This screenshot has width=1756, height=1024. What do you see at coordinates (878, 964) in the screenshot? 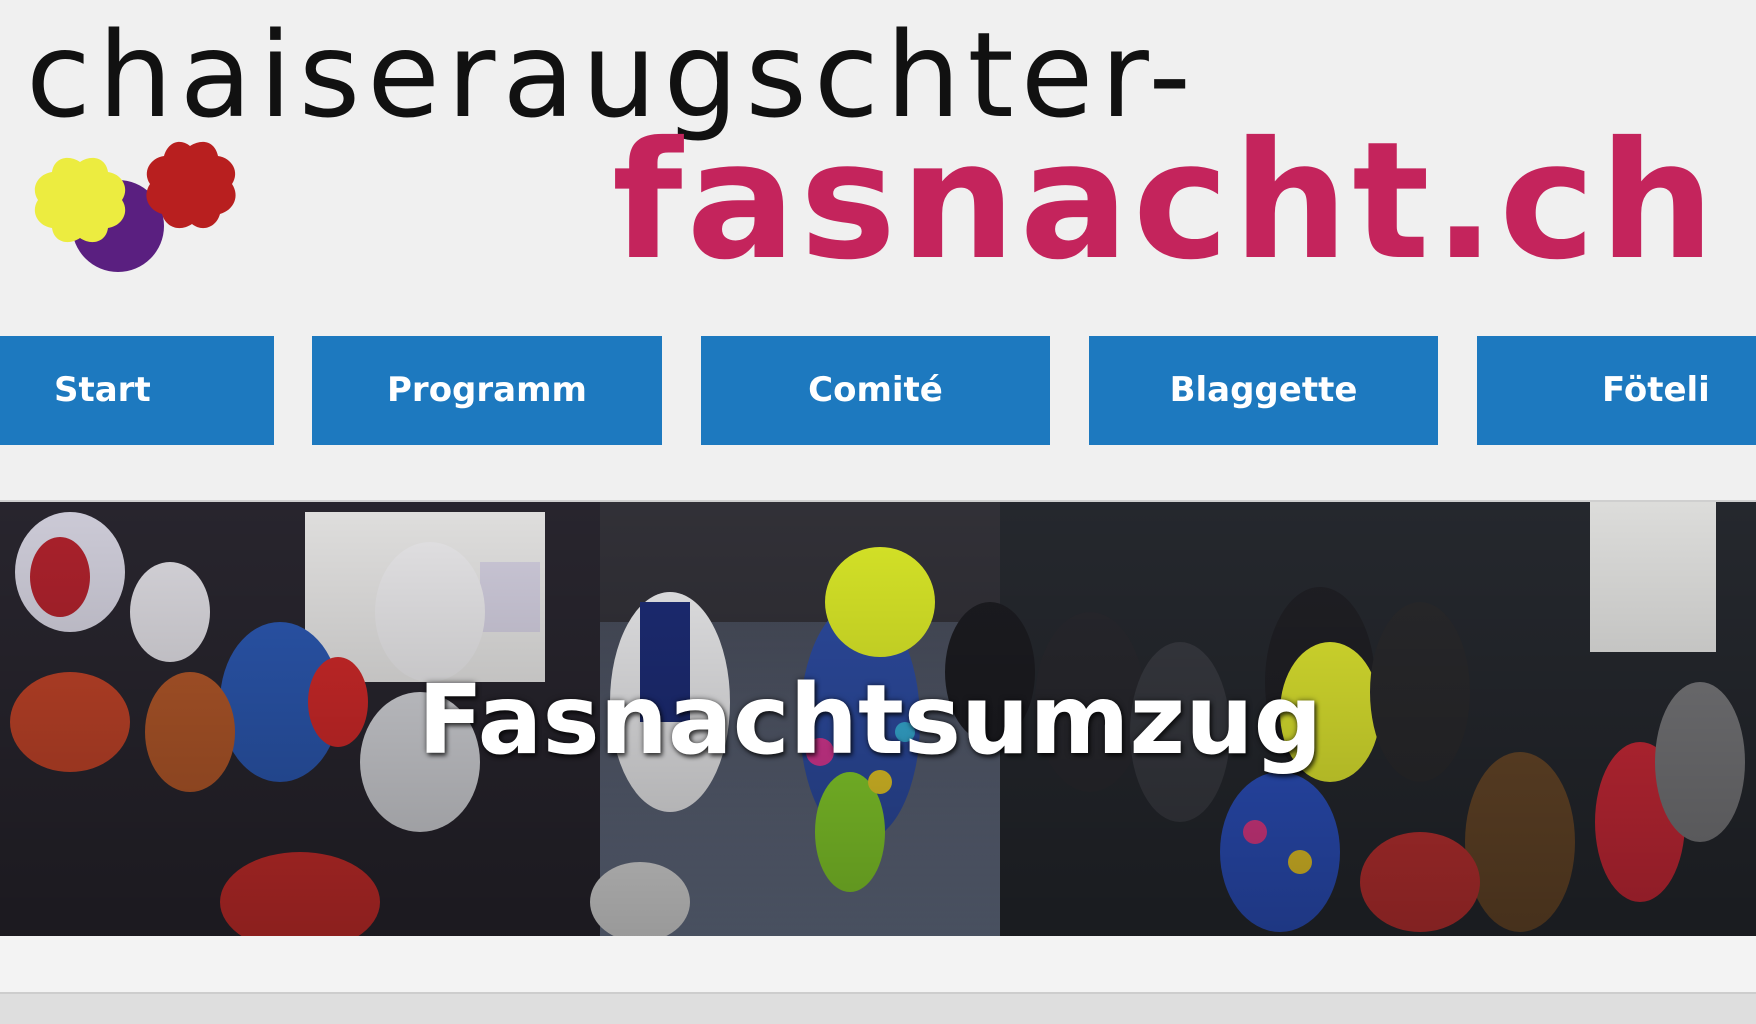
I see `content-area` at bounding box center [878, 964].